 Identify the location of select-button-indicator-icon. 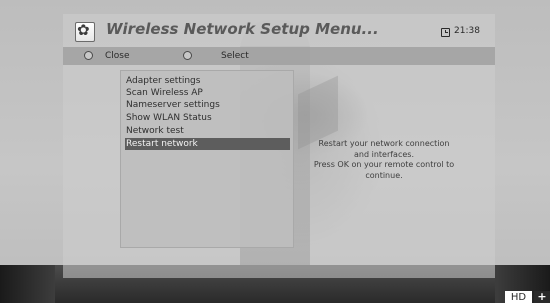
(187, 55).